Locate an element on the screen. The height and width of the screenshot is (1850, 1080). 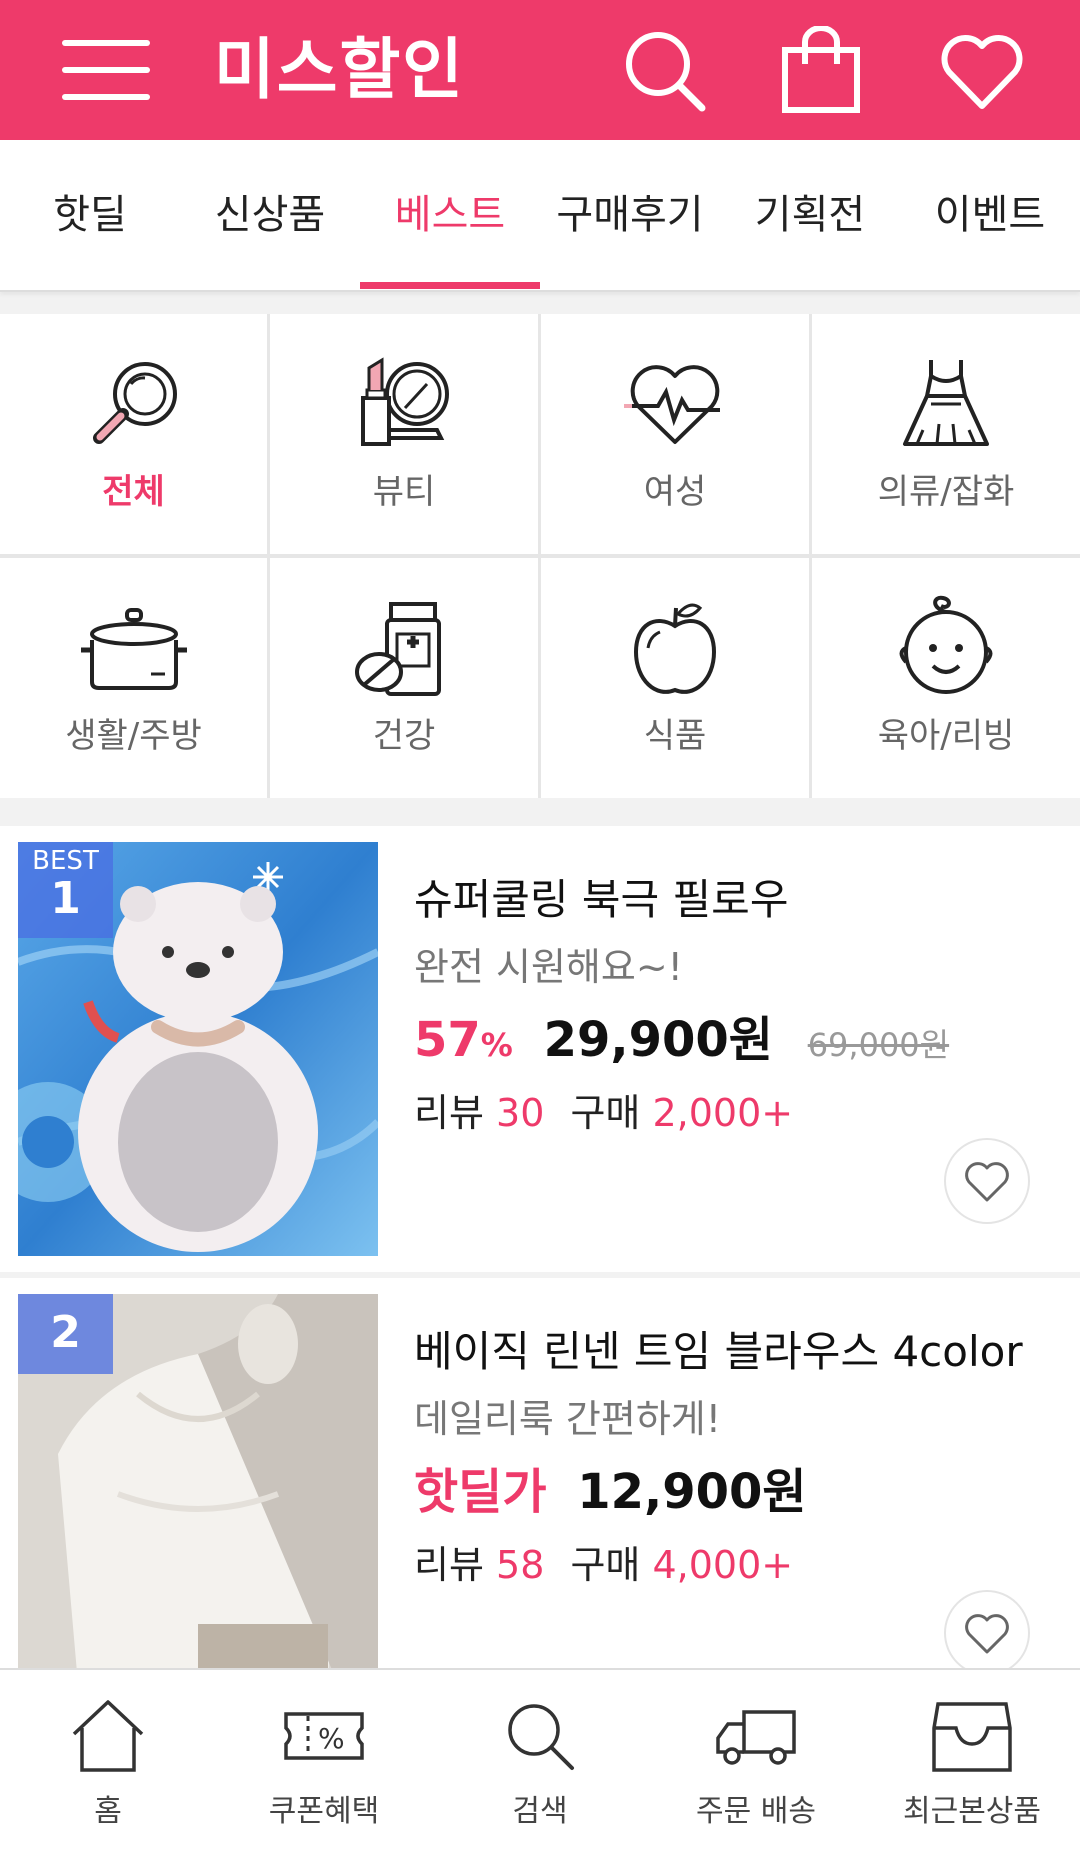
product-image: 2 is located at coordinates (198, 1489).